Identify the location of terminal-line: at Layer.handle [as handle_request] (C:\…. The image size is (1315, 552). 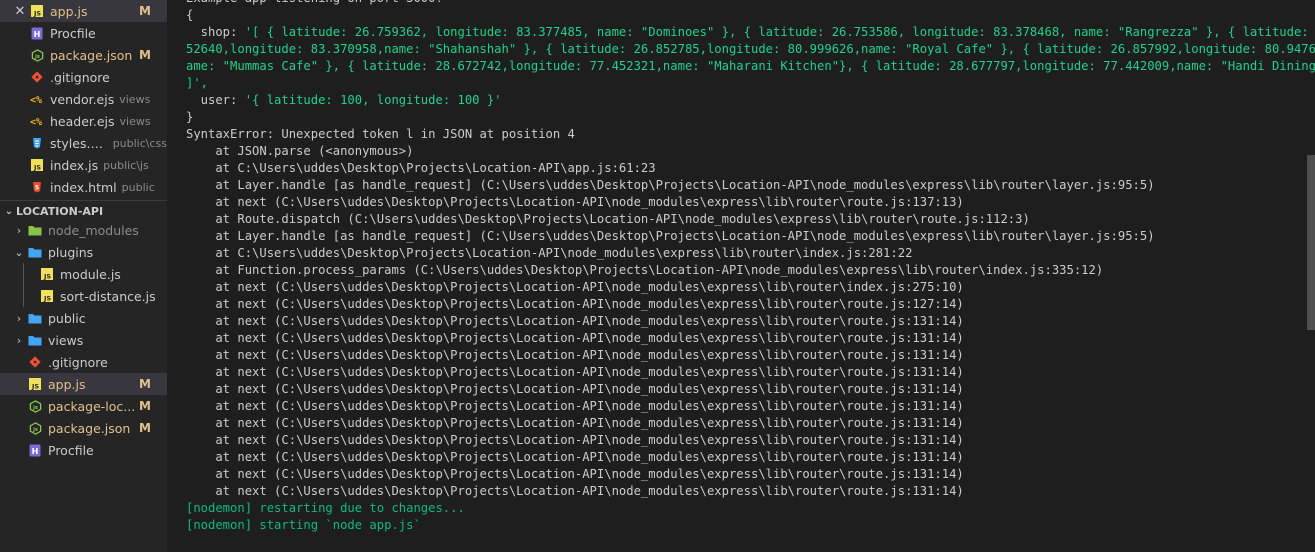
(670, 185).